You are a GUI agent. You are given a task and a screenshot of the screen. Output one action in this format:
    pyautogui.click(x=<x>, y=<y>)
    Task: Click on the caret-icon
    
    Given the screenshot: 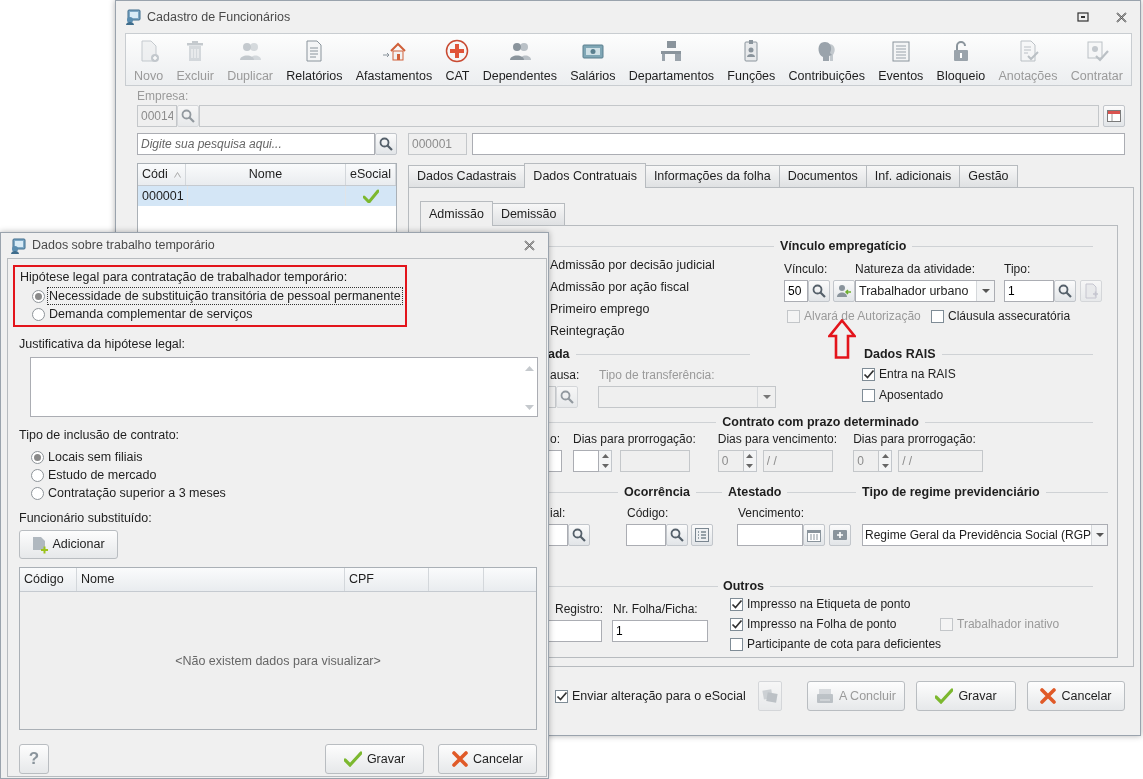 What is the action you would take?
    pyautogui.click(x=1099, y=535)
    